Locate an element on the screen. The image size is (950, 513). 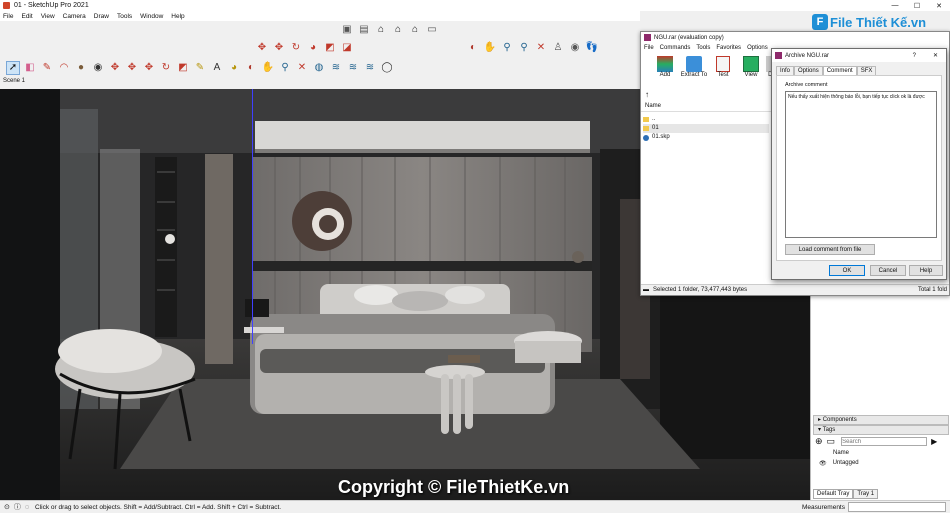
tag-details-icon: ▶ is located at coordinates (934, 441).